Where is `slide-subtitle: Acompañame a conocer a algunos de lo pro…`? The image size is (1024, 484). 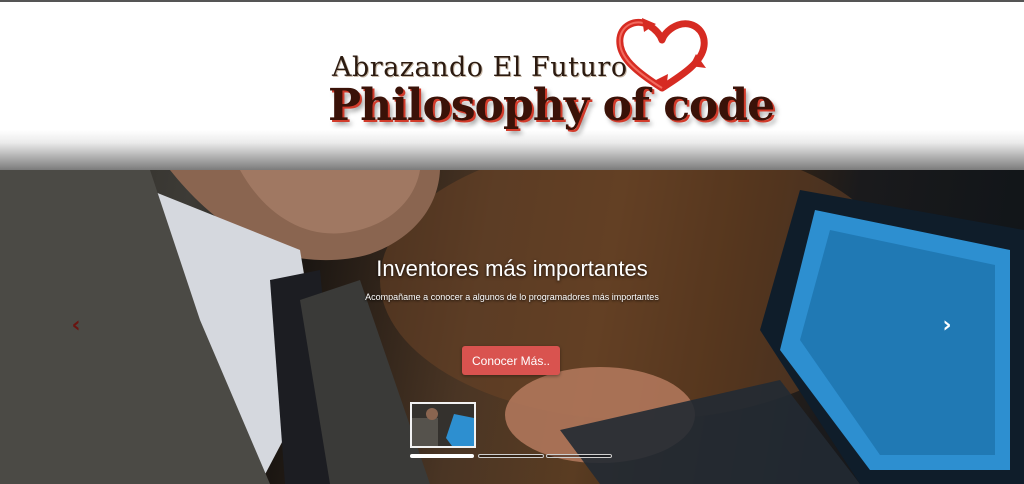 slide-subtitle: Acompañame a conocer a algunos de lo pro… is located at coordinates (512, 297).